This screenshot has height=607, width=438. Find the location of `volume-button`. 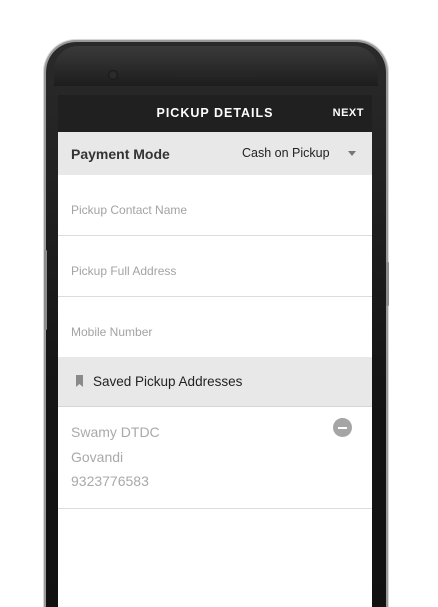

volume-button is located at coordinates (45, 290).